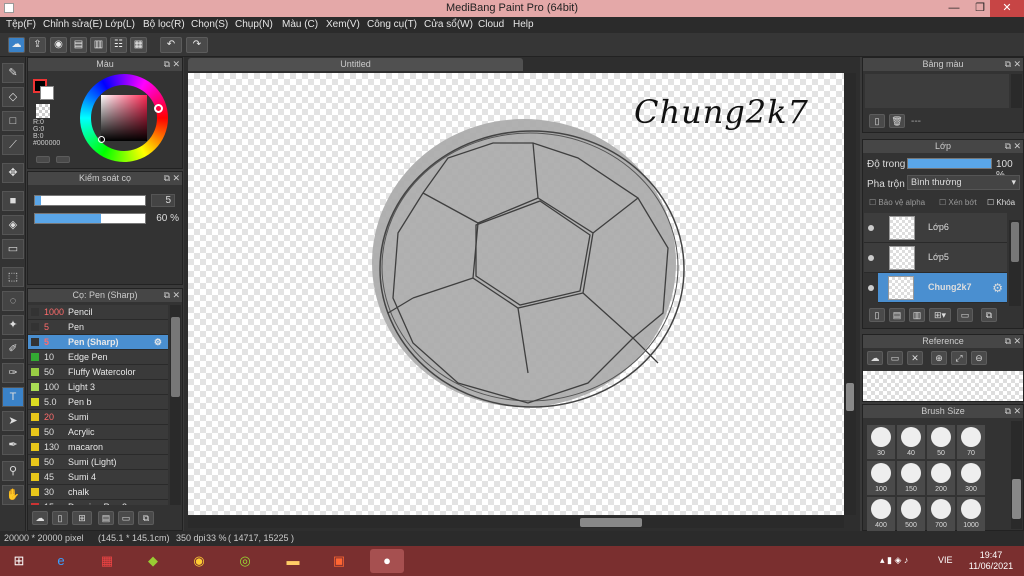  I want to click on move-tool-icon: ✥, so click(13, 173).